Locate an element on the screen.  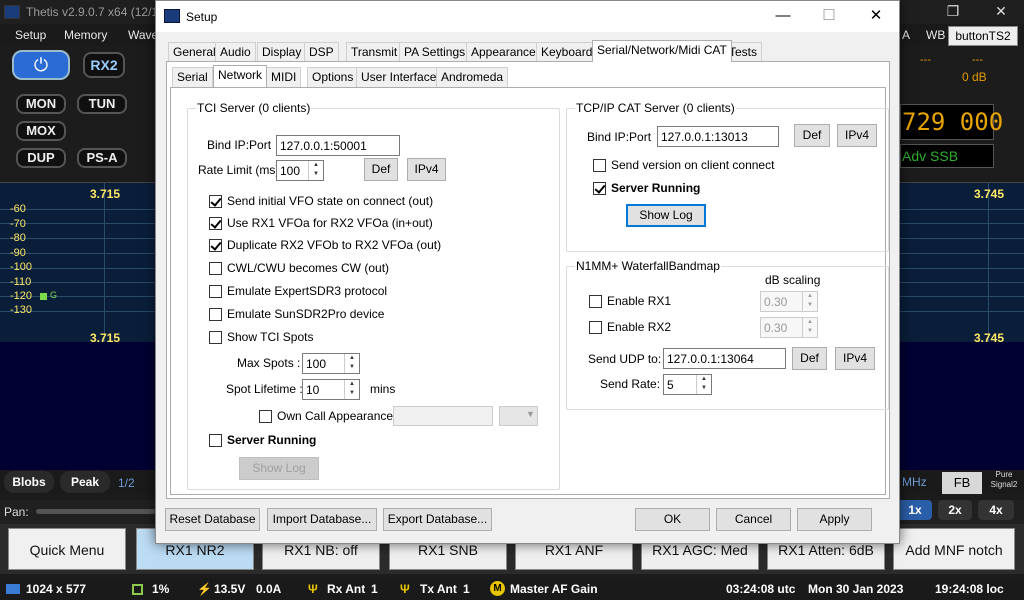
zoom-2x-button: 2x is located at coordinates (955, 510).